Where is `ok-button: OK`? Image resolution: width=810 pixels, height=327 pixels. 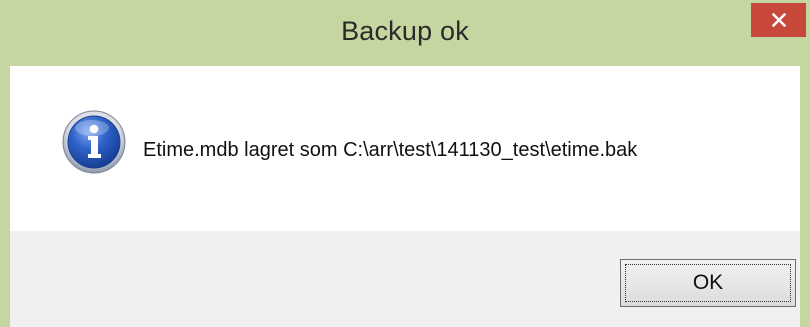 ok-button: OK is located at coordinates (708, 283).